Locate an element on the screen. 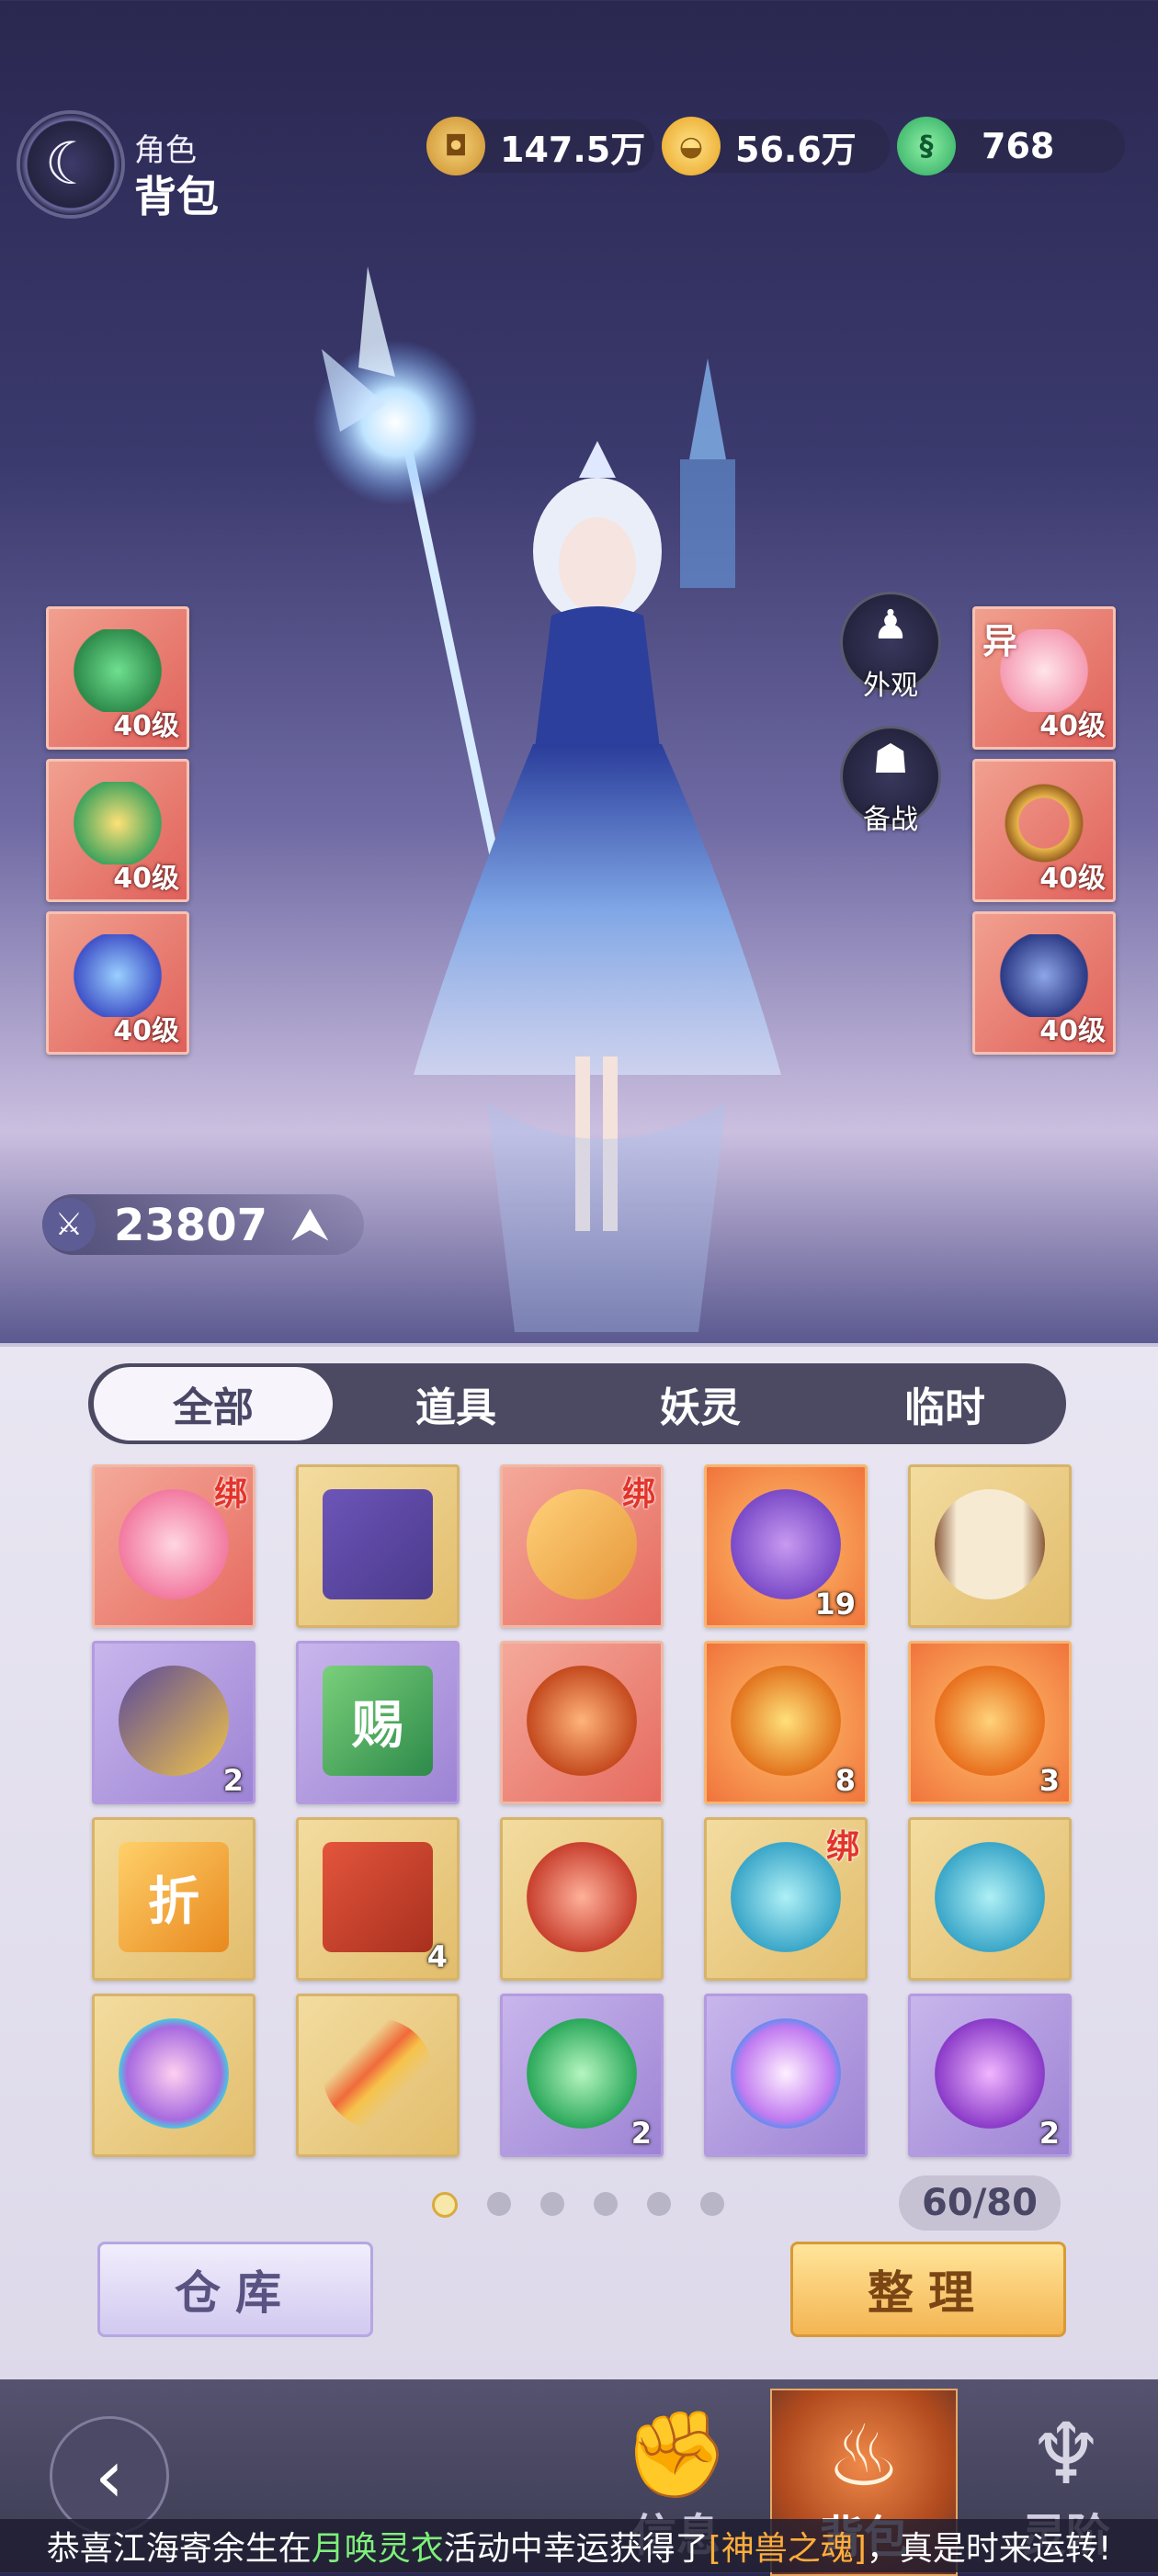 The image size is (1158, 2576). scroll-icon is located at coordinates (990, 1544).